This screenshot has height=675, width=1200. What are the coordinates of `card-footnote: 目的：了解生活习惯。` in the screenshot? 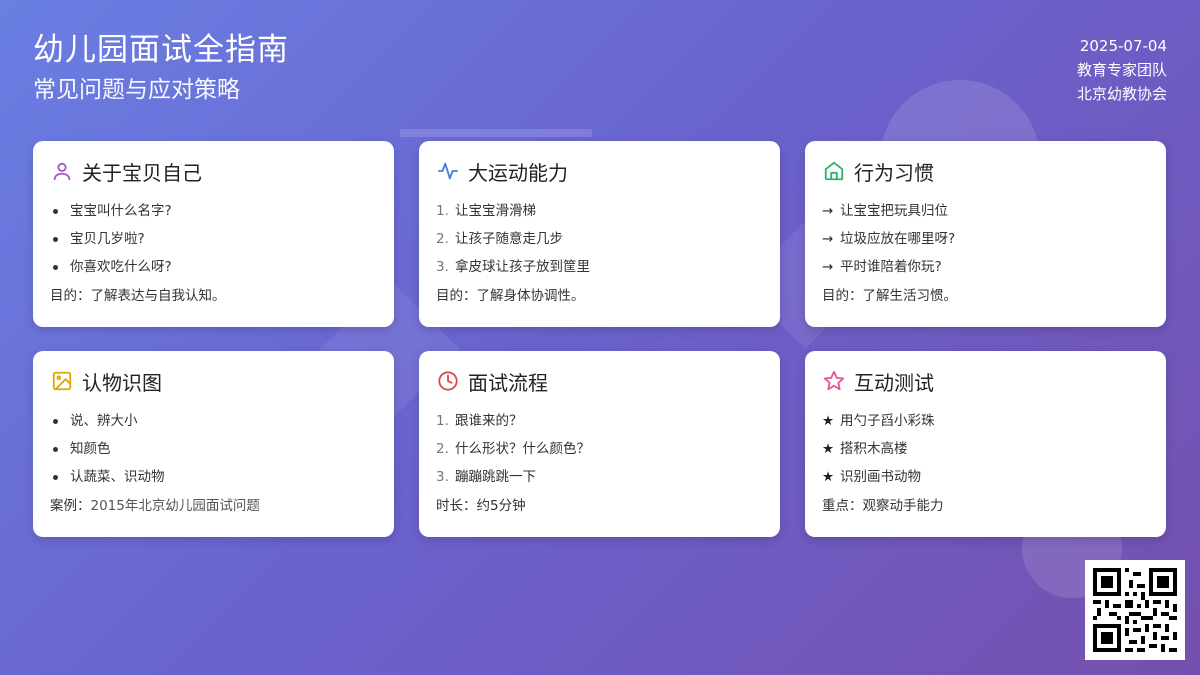 It's located at (889, 296).